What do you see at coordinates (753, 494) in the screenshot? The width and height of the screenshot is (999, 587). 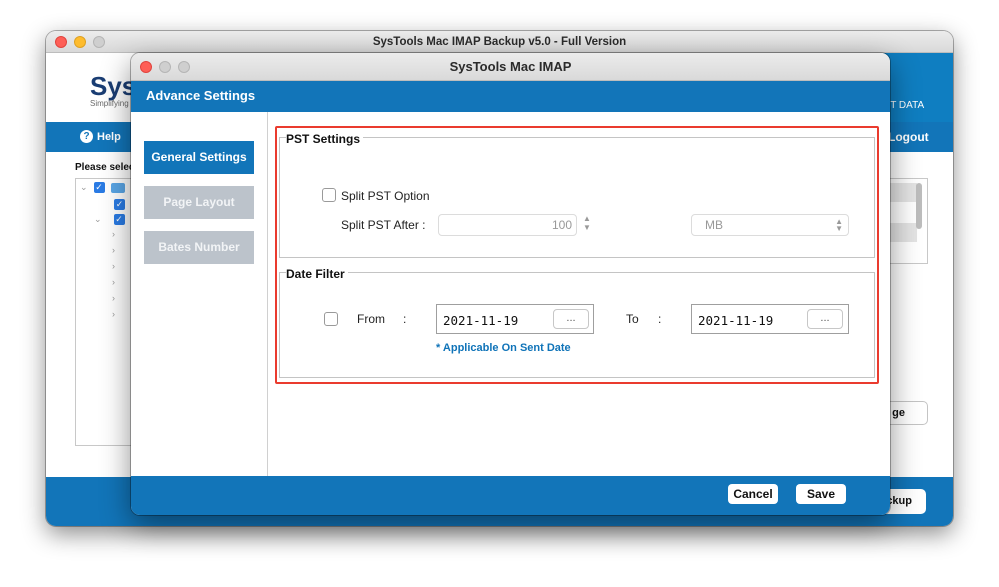 I see `cancel-button: Cancel` at bounding box center [753, 494].